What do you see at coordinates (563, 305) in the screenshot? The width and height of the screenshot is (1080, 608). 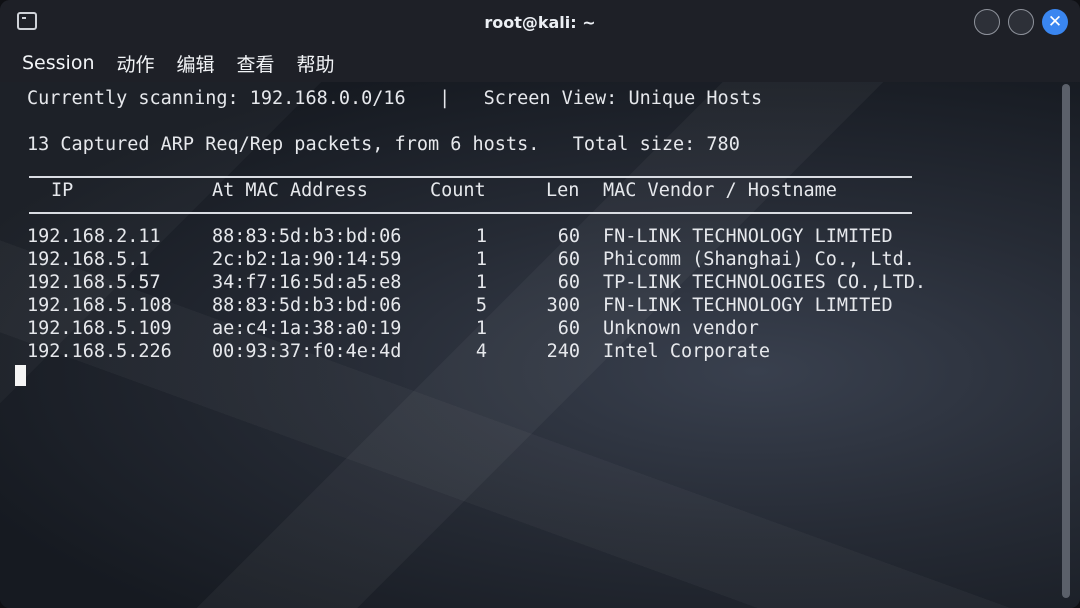 I see `row-len: 300` at bounding box center [563, 305].